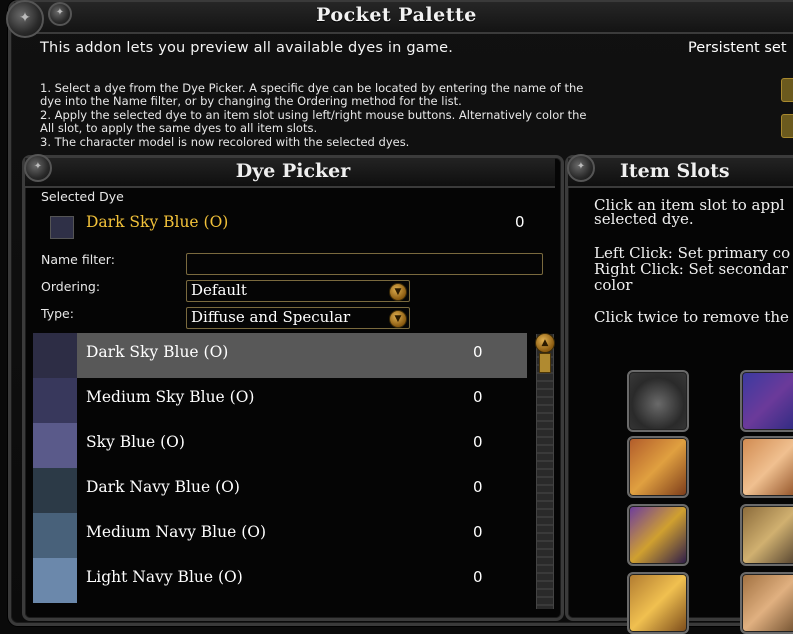 The image size is (793, 634). Describe the element at coordinates (170, 397) in the screenshot. I see `dye-name: Medium Sky Blue (O)` at that location.